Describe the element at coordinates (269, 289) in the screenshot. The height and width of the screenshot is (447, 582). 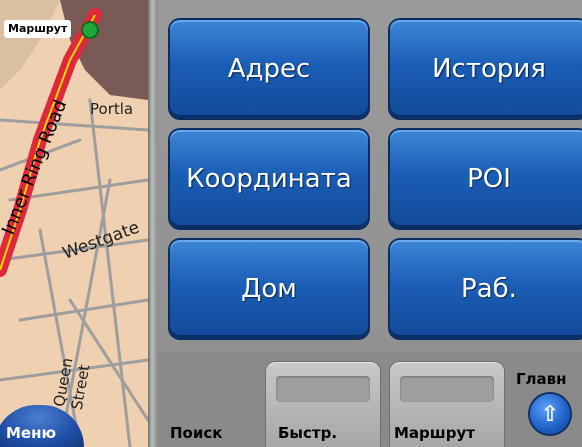
I see `home-button: Дом` at that location.